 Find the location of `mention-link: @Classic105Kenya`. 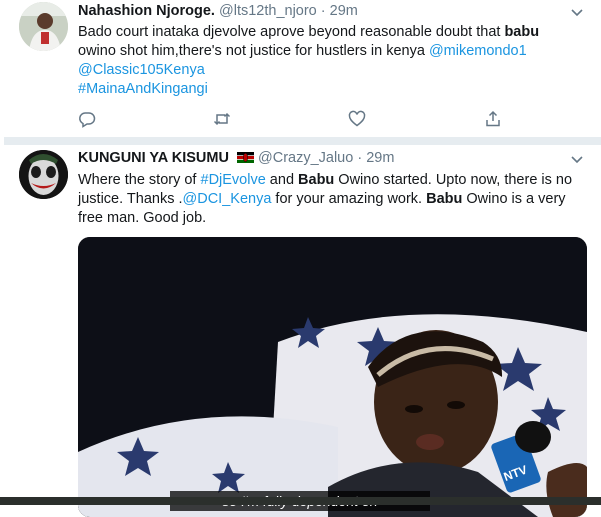

mention-link: @Classic105Kenya is located at coordinates (141, 70).